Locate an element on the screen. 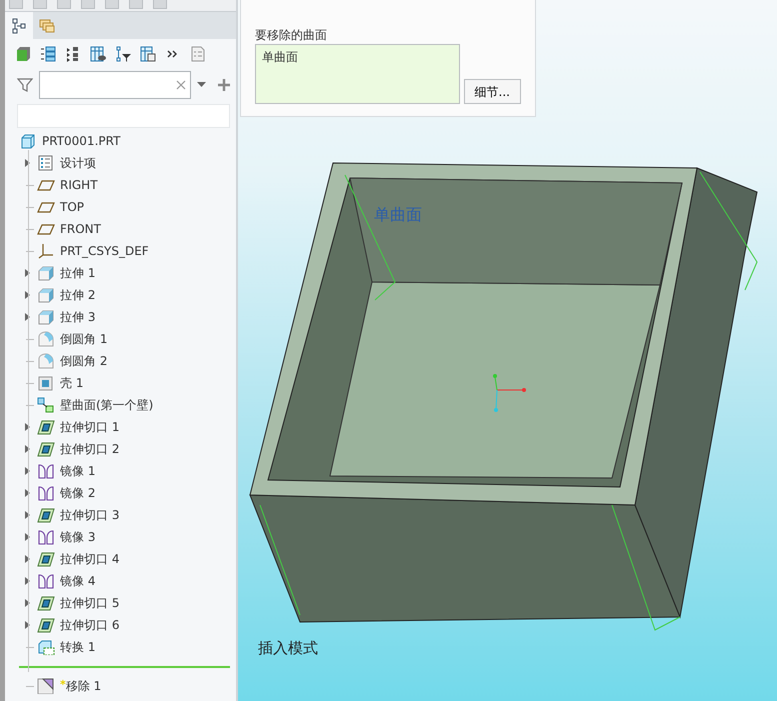 The width and height of the screenshot is (777, 701). tree-item-label: 拉伸 3 is located at coordinates (78, 317).